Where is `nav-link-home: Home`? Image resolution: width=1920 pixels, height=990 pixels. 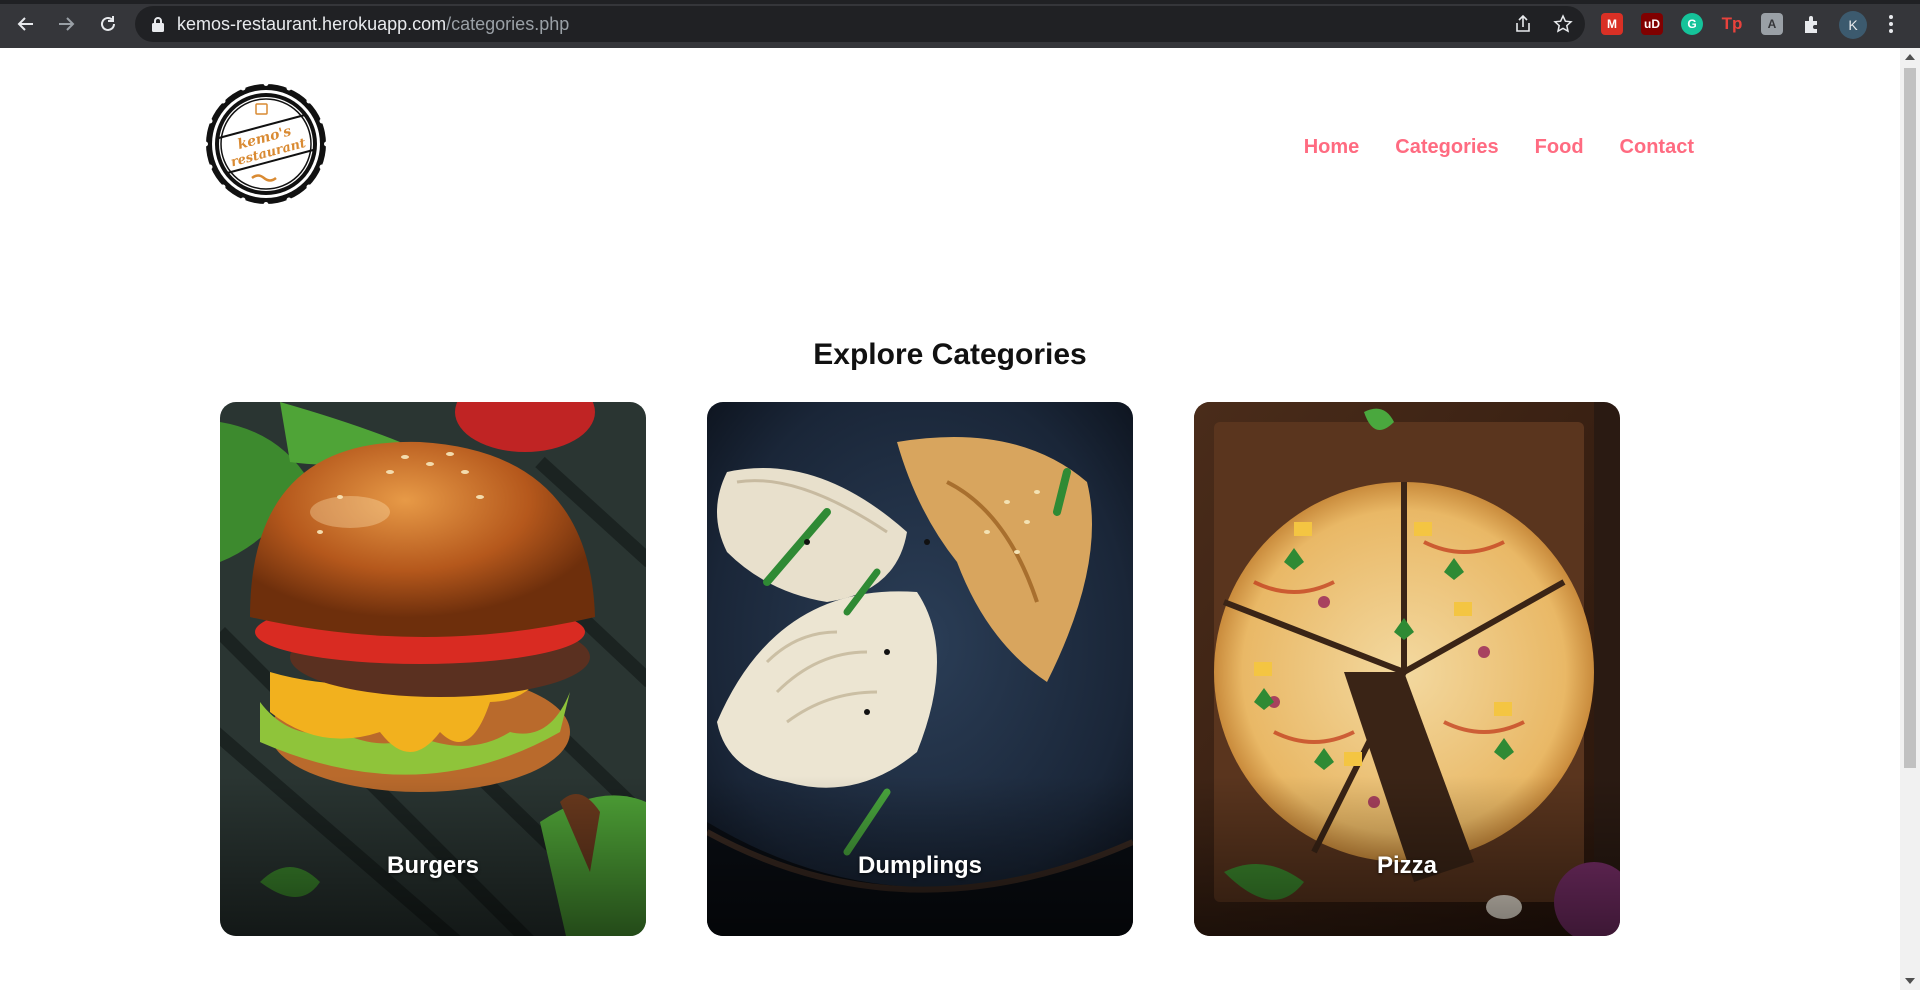
nav-link-home: Home is located at coordinates (1332, 147).